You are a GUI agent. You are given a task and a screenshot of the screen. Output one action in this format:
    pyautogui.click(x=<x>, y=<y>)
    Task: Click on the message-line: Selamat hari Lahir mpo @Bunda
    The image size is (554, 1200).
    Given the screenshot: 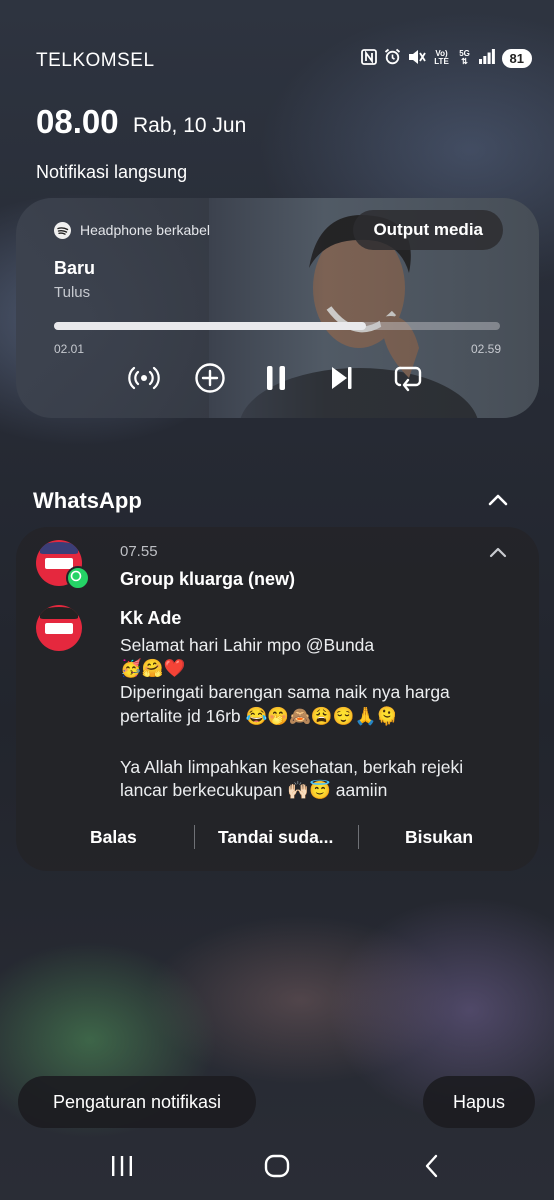 What is the action you would take?
    pyautogui.click(x=247, y=645)
    